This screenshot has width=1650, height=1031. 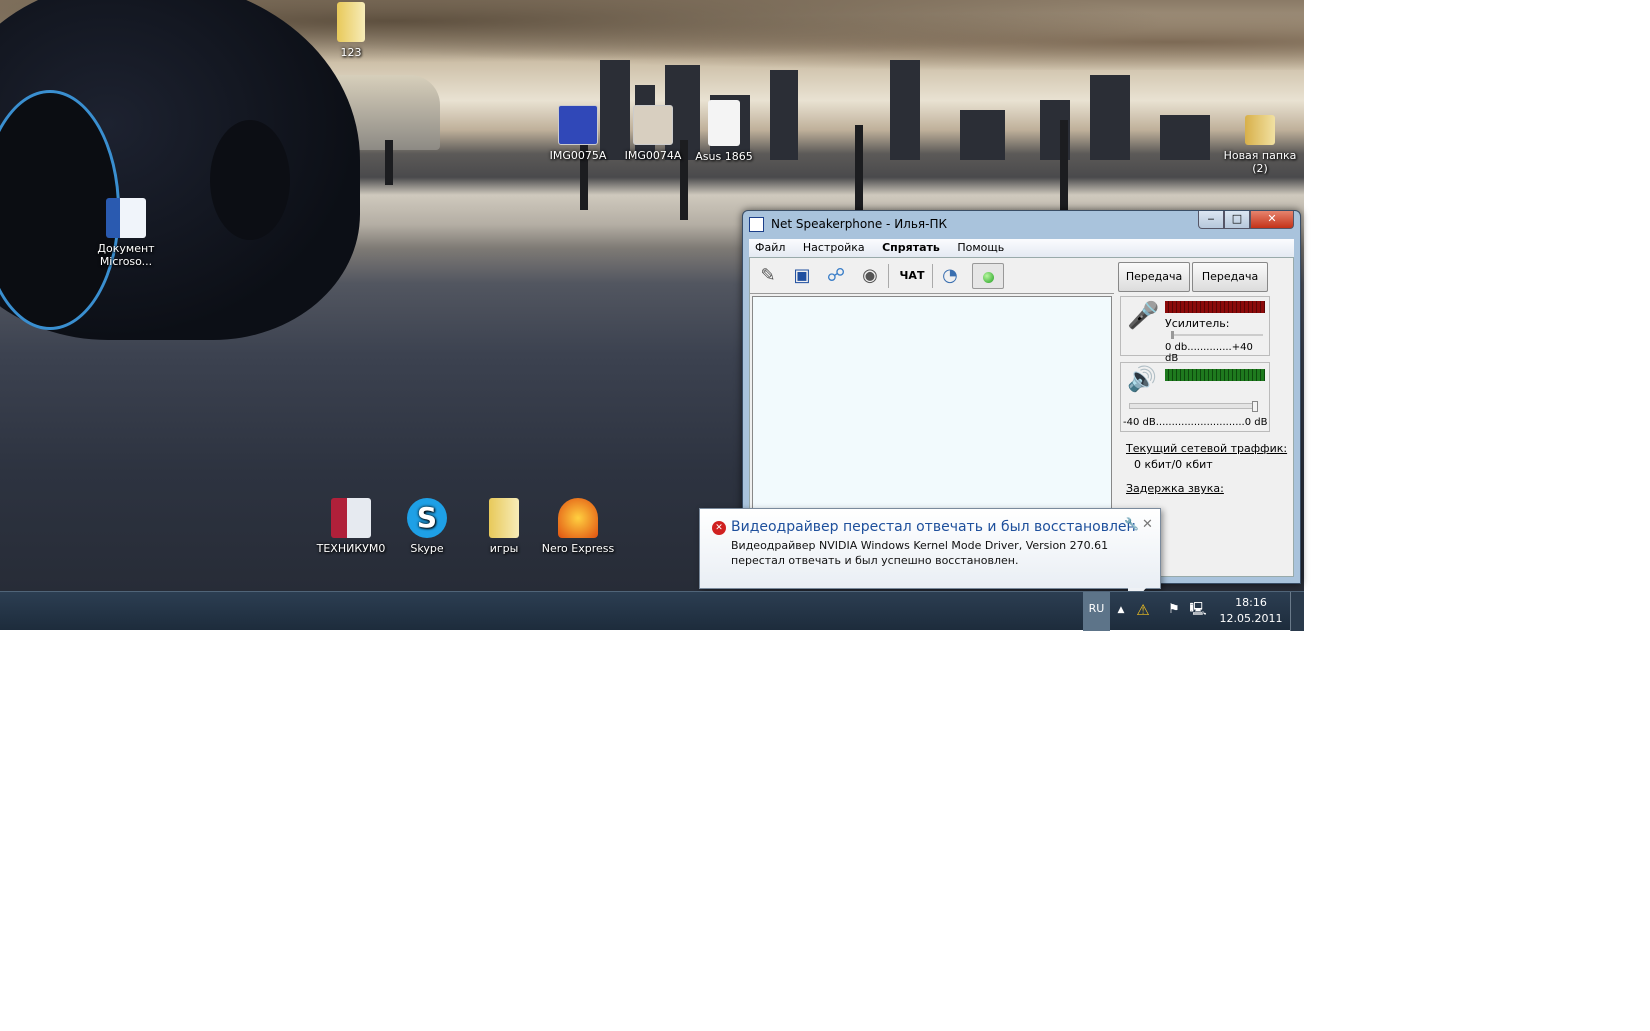 I want to click on clock-time: 18:16, so click(x=1251, y=602).